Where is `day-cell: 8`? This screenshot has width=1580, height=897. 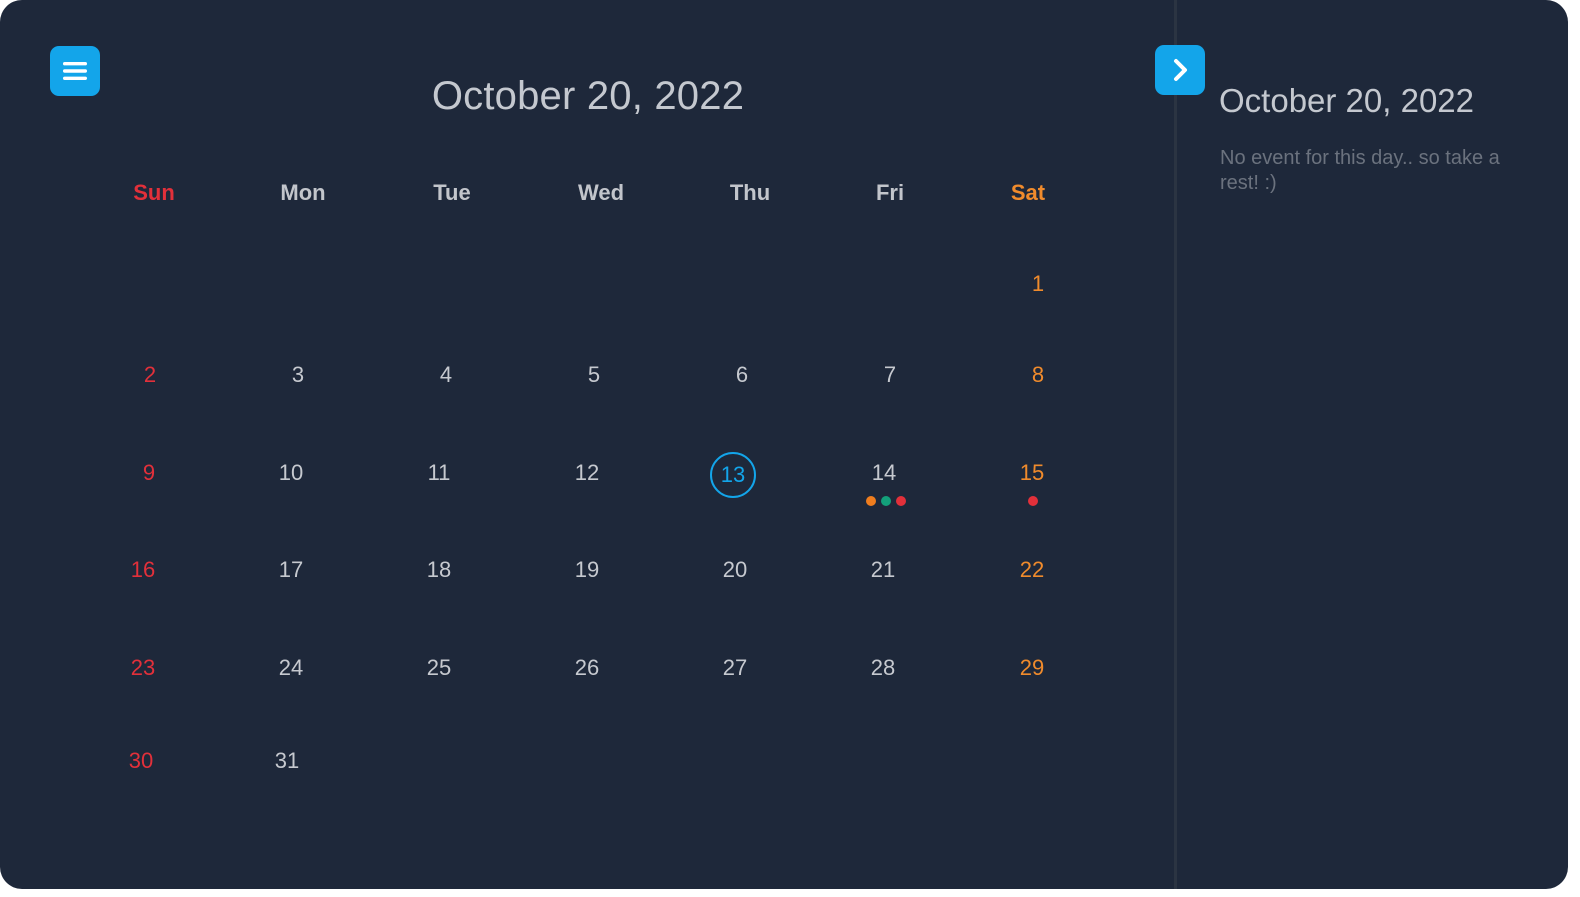
day-cell: 8 is located at coordinates (1038, 375).